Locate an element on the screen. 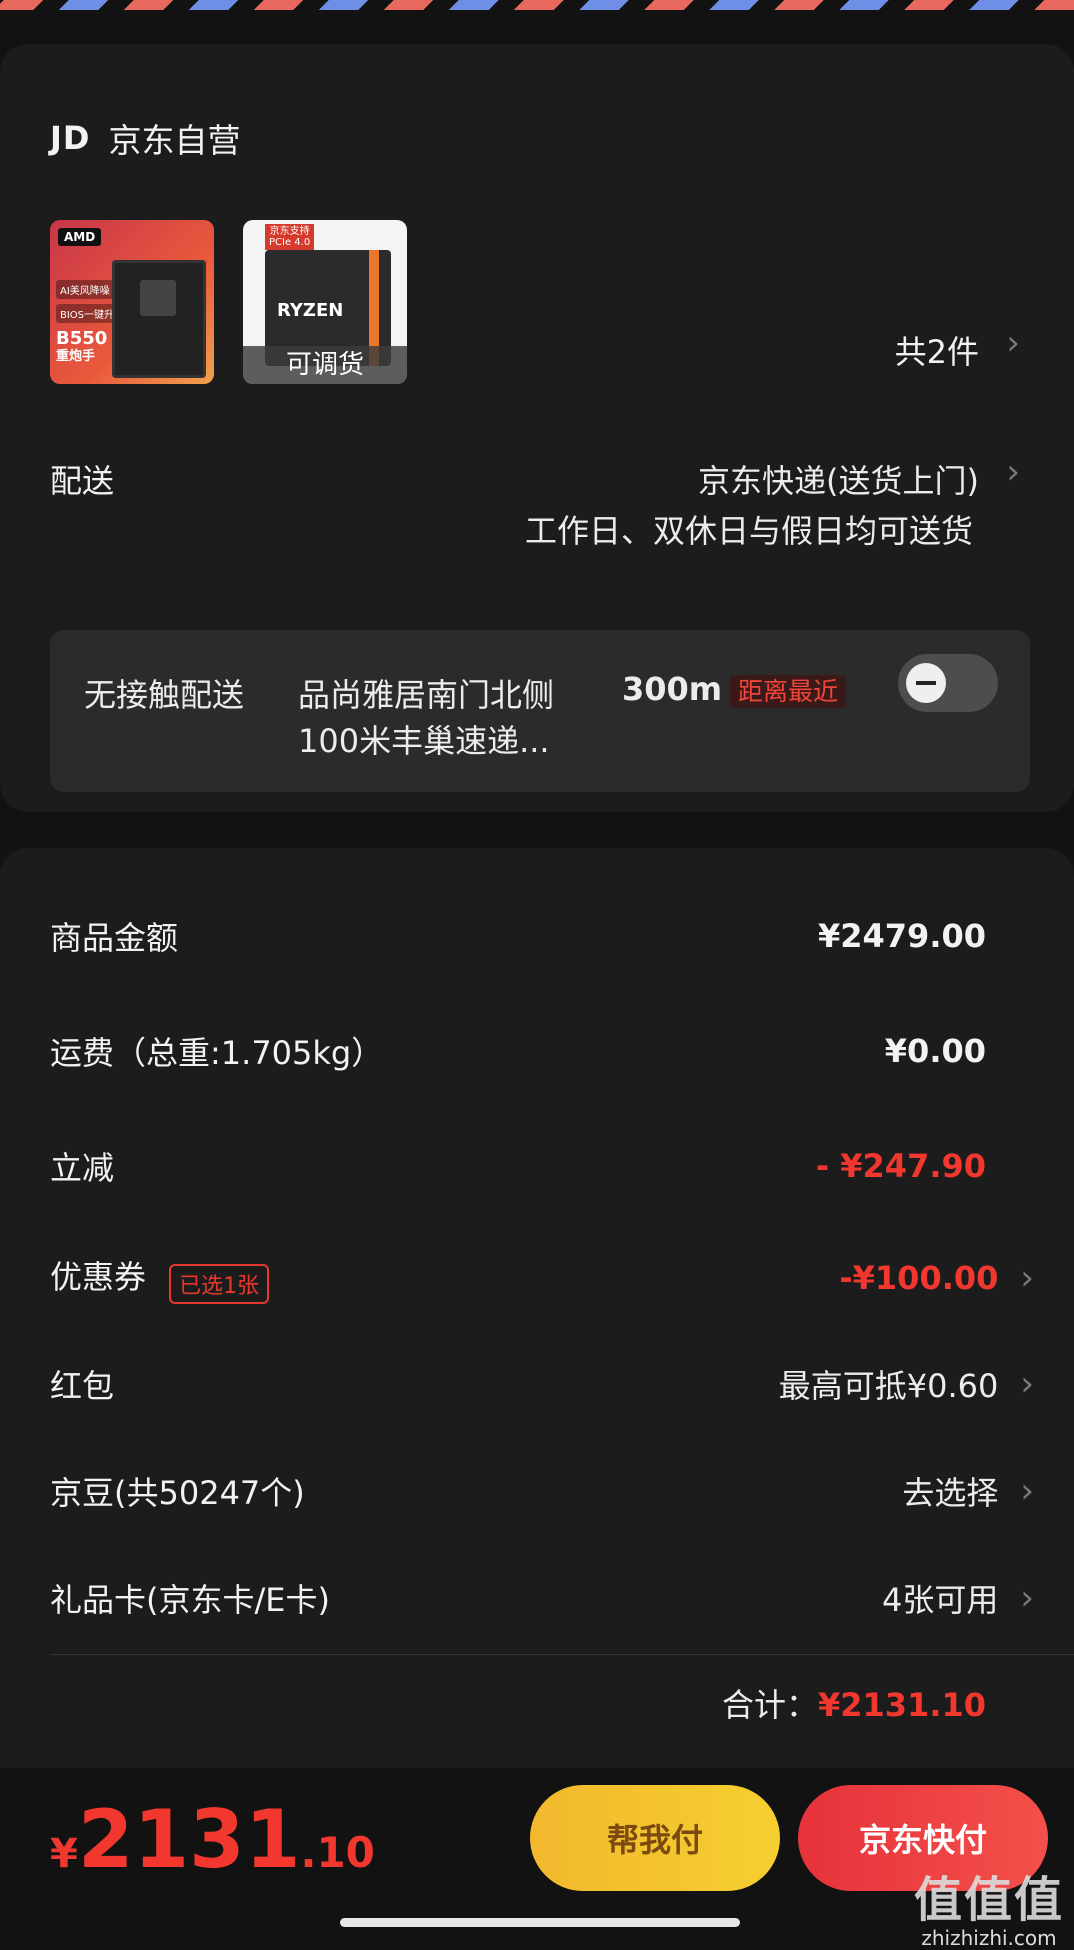 Image resolution: width=1074 pixels, height=1950 pixels. shipping-label: 运费（总重:1.705kg） is located at coordinates (217, 1053).